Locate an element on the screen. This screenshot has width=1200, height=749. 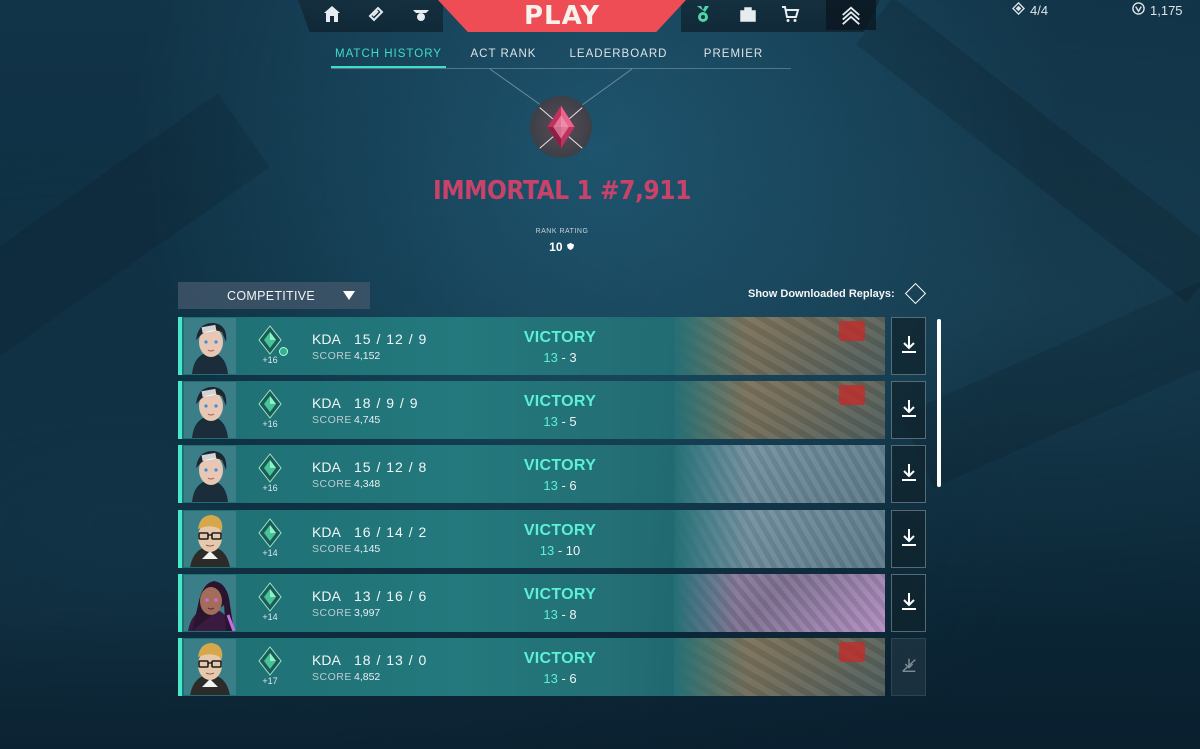
kda-value: 16 / 14 / 2 is located at coordinates (391, 532).